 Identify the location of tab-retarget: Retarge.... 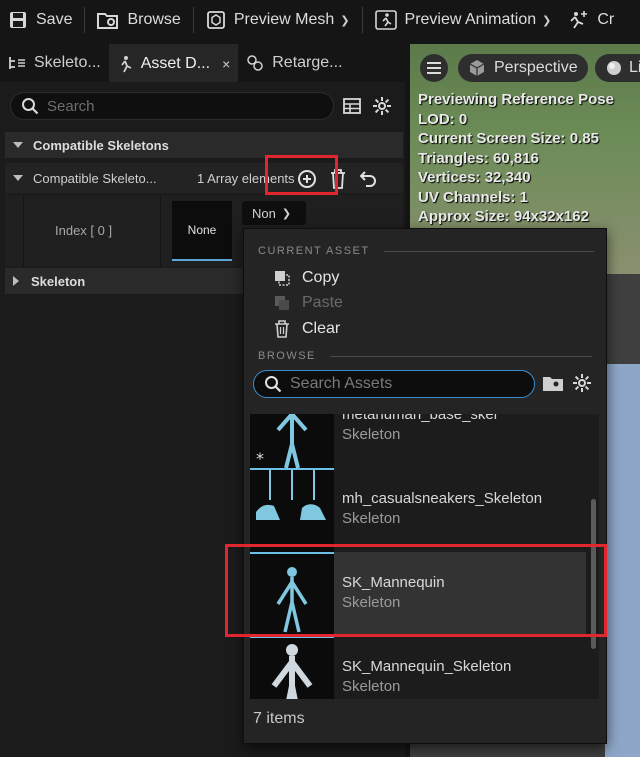
(294, 63).